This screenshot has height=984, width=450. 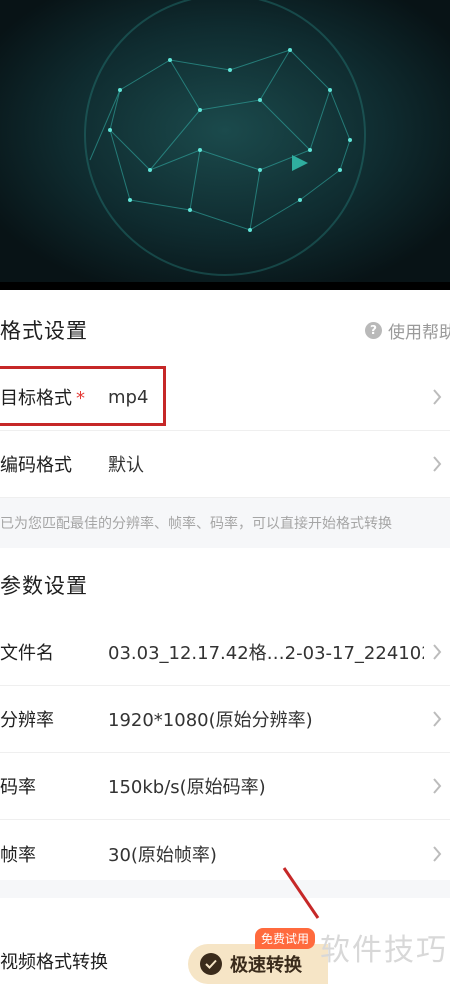 I want to click on bitrate-value: 150kb/s(原始码率), so click(x=187, y=787).